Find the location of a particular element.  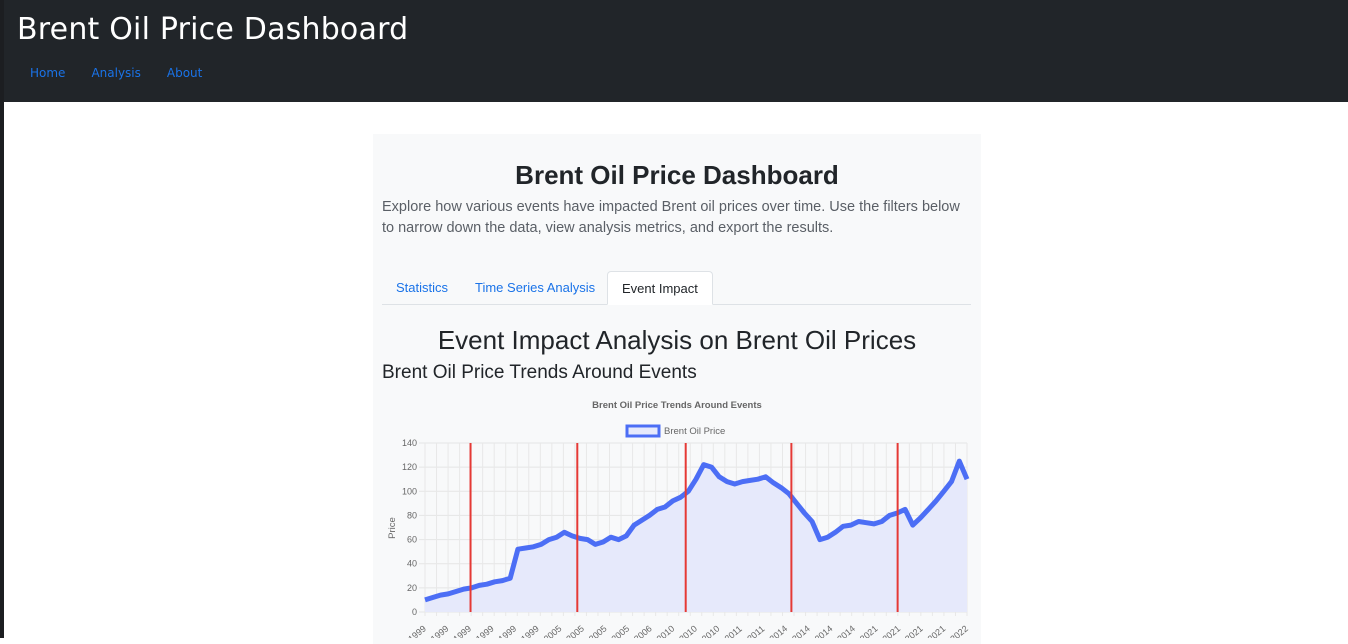

nav-links: Home Analysis About is located at coordinates (129, 73).